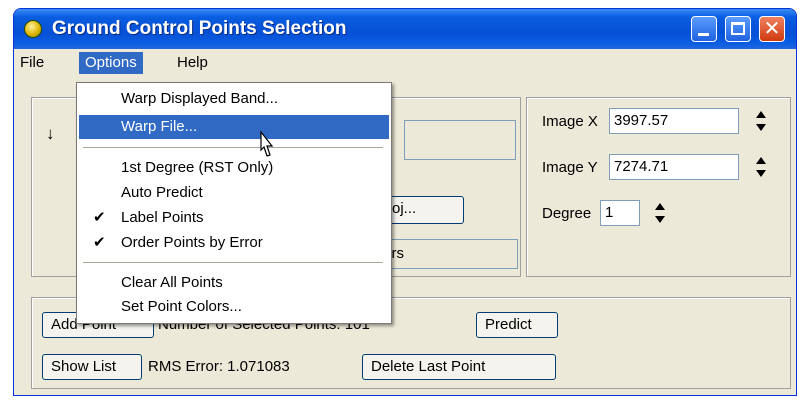 The height and width of the screenshot is (403, 809). I want to click on maximize-button, so click(738, 29).